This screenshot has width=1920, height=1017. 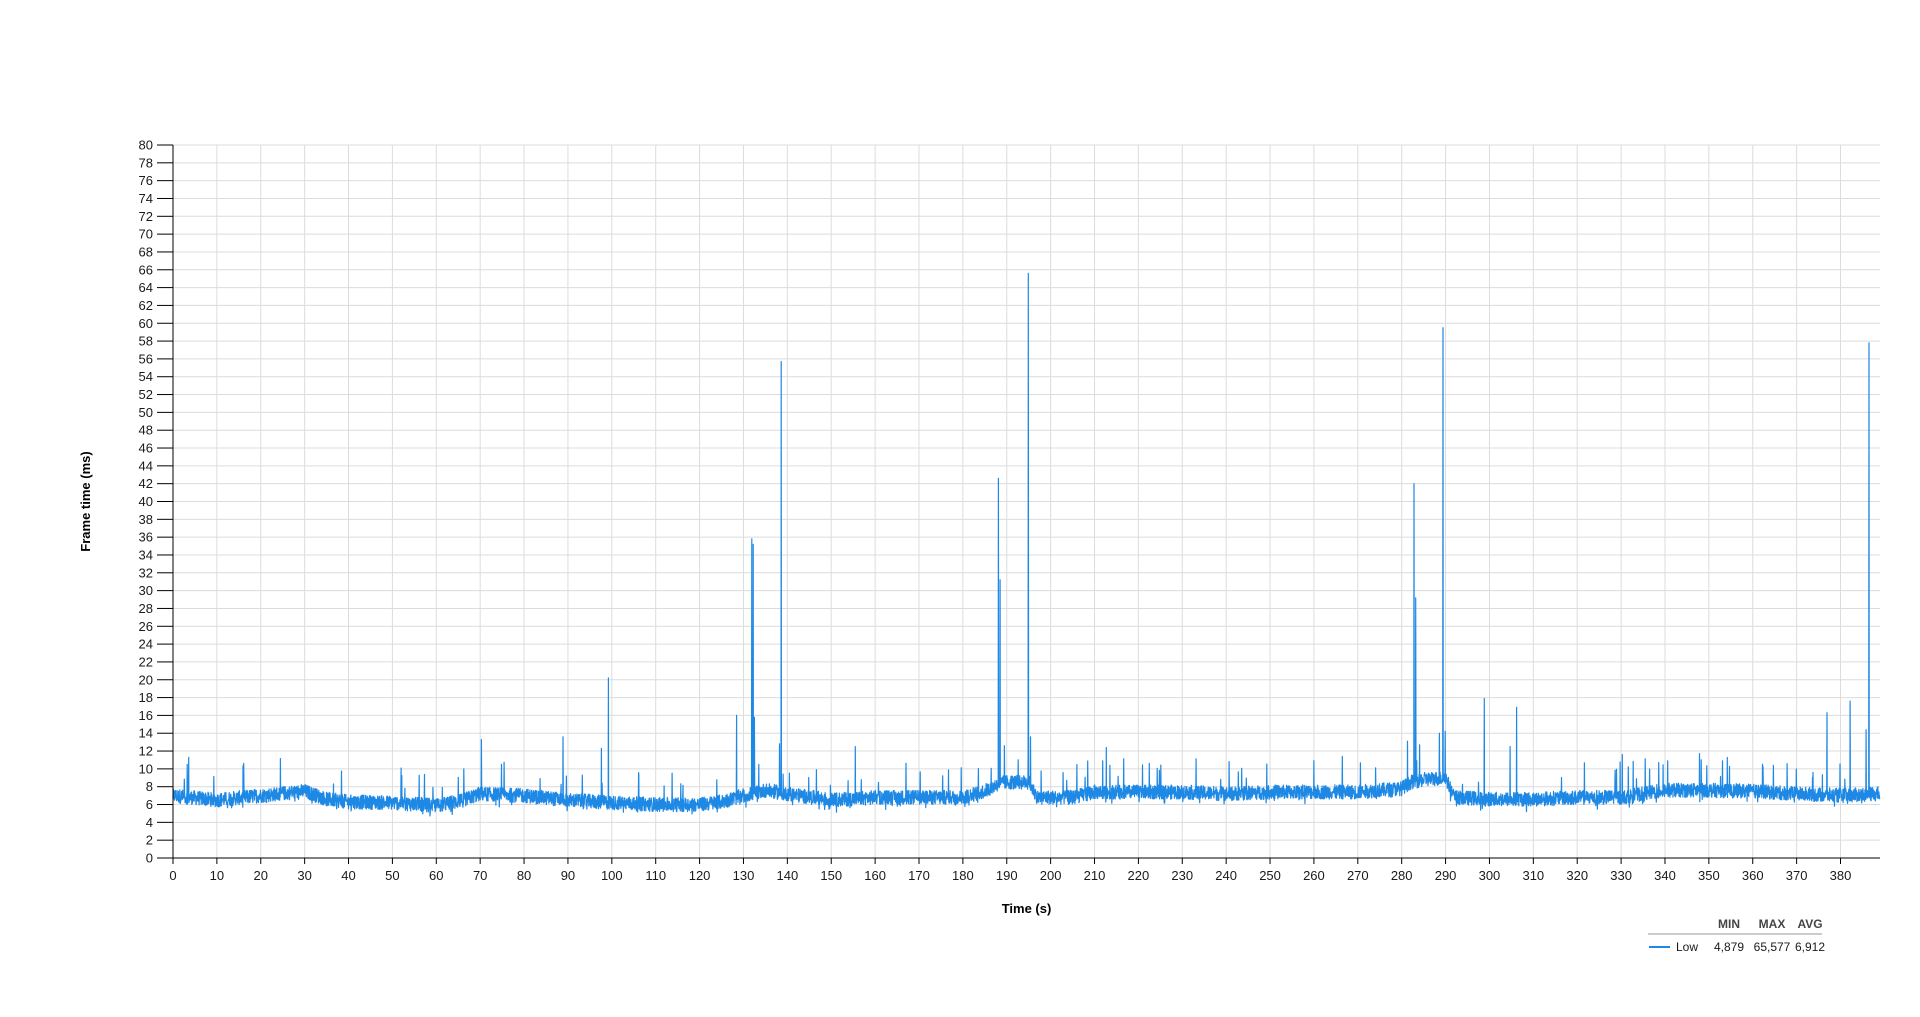 What do you see at coordinates (392, 875) in the screenshot?
I see `x-tick-label: 50` at bounding box center [392, 875].